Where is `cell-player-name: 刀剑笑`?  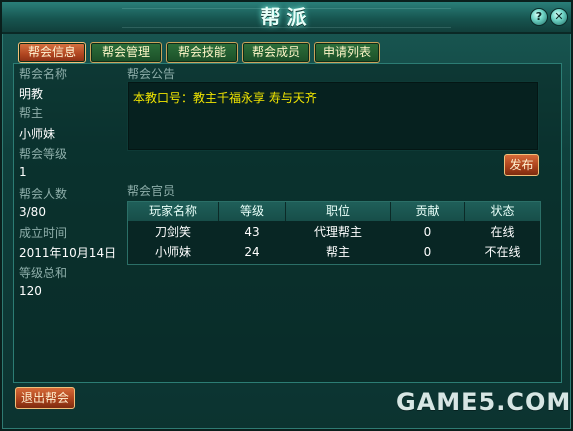
cell-player-name: 刀剑笑 is located at coordinates (172, 232).